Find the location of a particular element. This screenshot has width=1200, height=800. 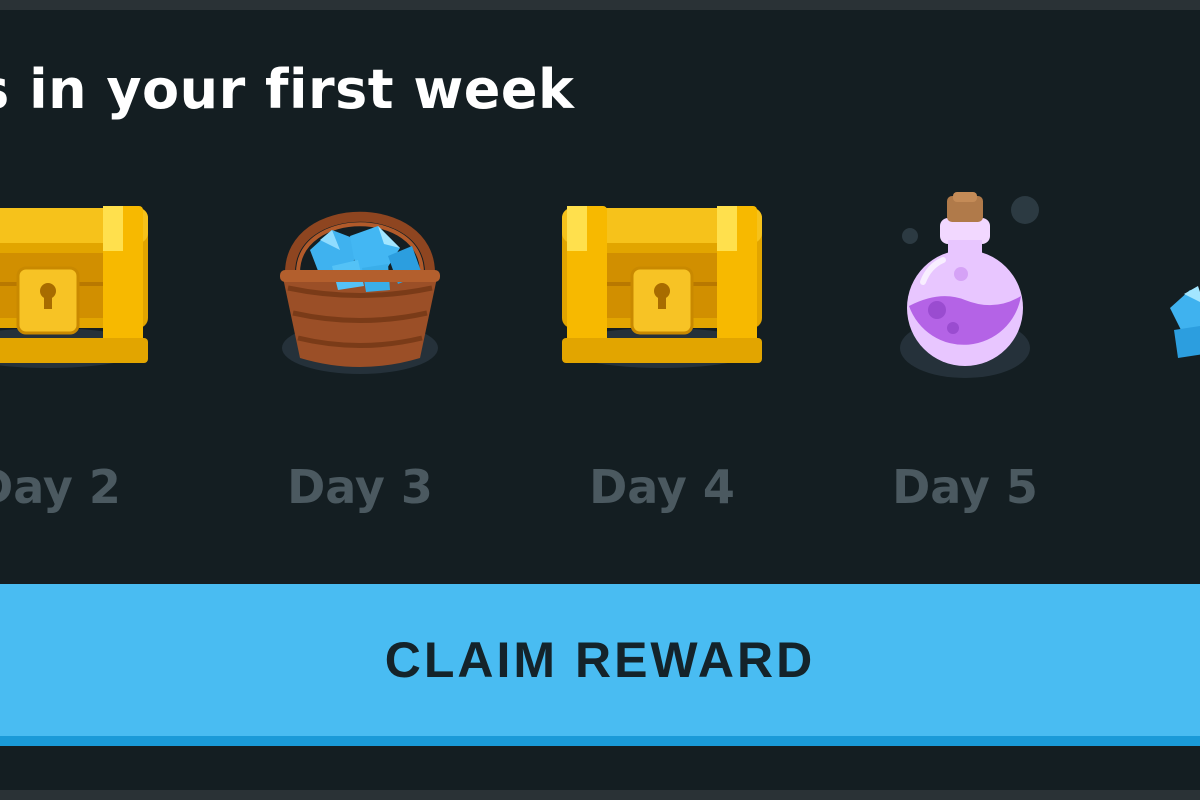

day-label: Day 3 is located at coordinates (360, 487).